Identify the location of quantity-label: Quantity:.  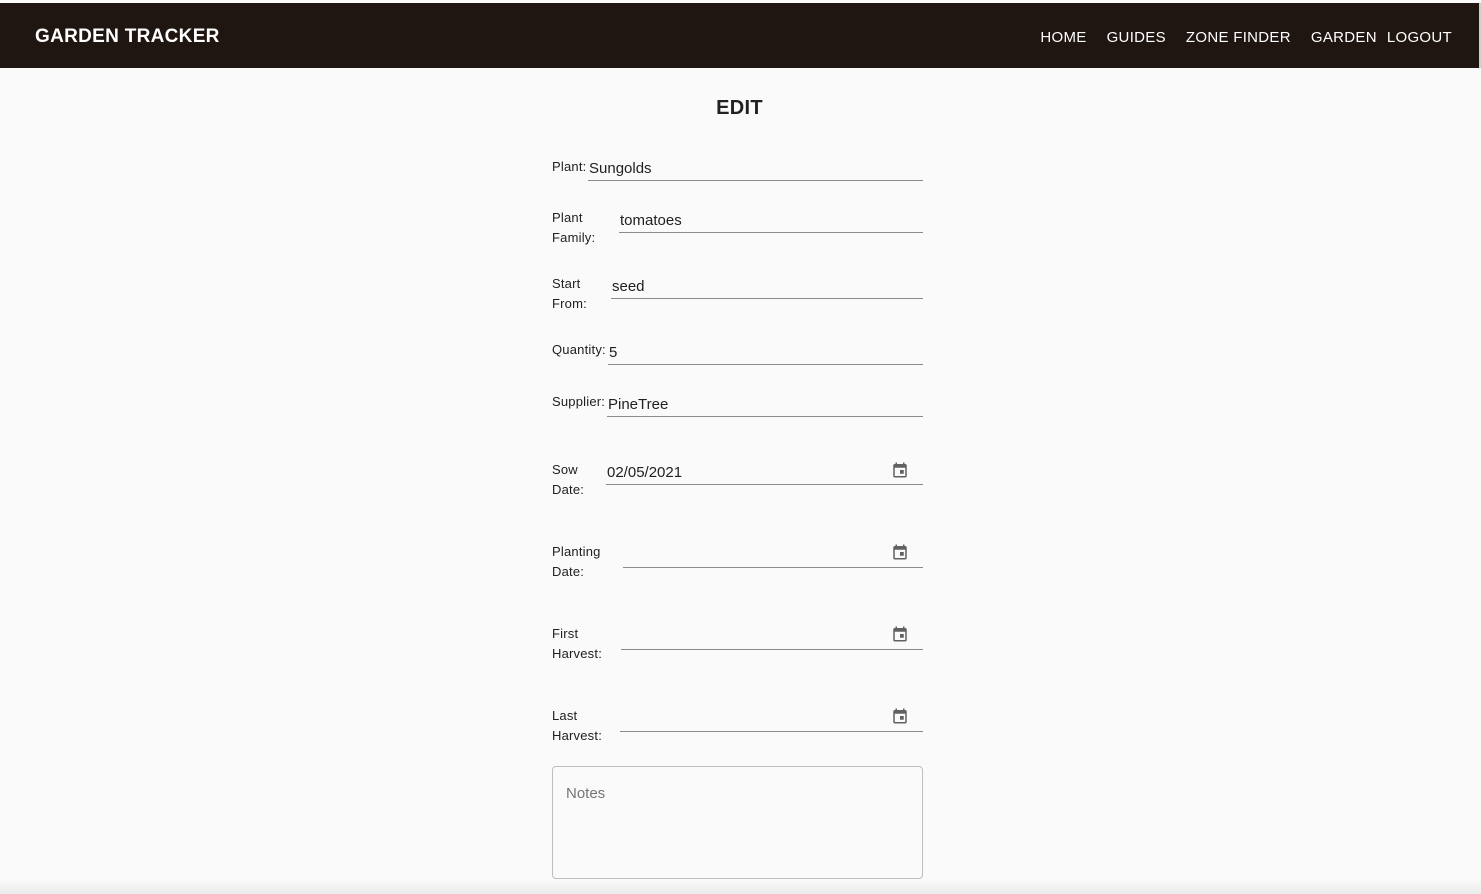
(579, 349).